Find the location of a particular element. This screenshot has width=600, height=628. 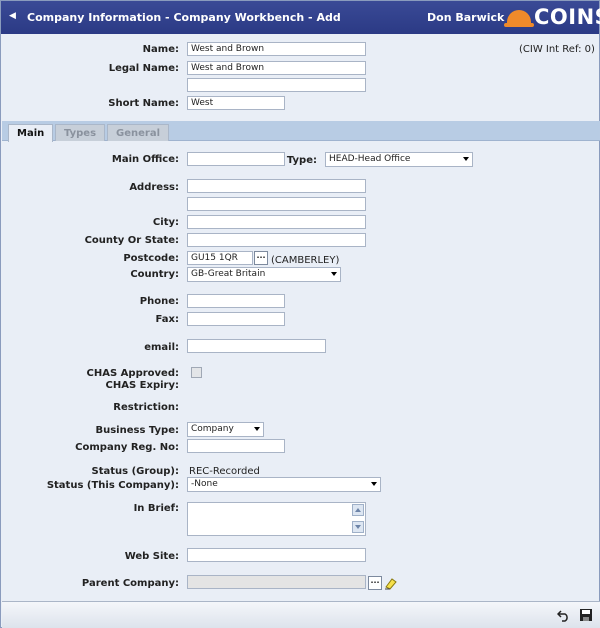

name-label: Name: is located at coordinates (160, 49).